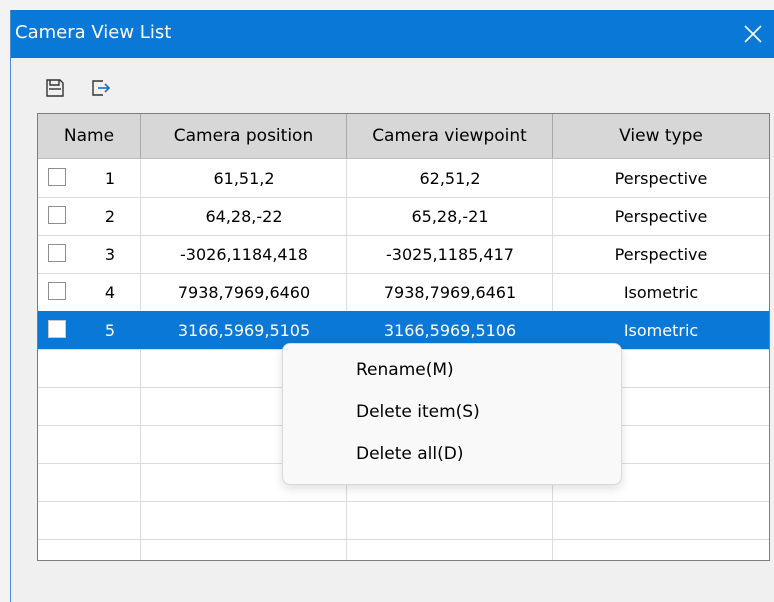 This screenshot has height=602, width=774. I want to click on row-camera-position: -3026,1184,418, so click(244, 254).